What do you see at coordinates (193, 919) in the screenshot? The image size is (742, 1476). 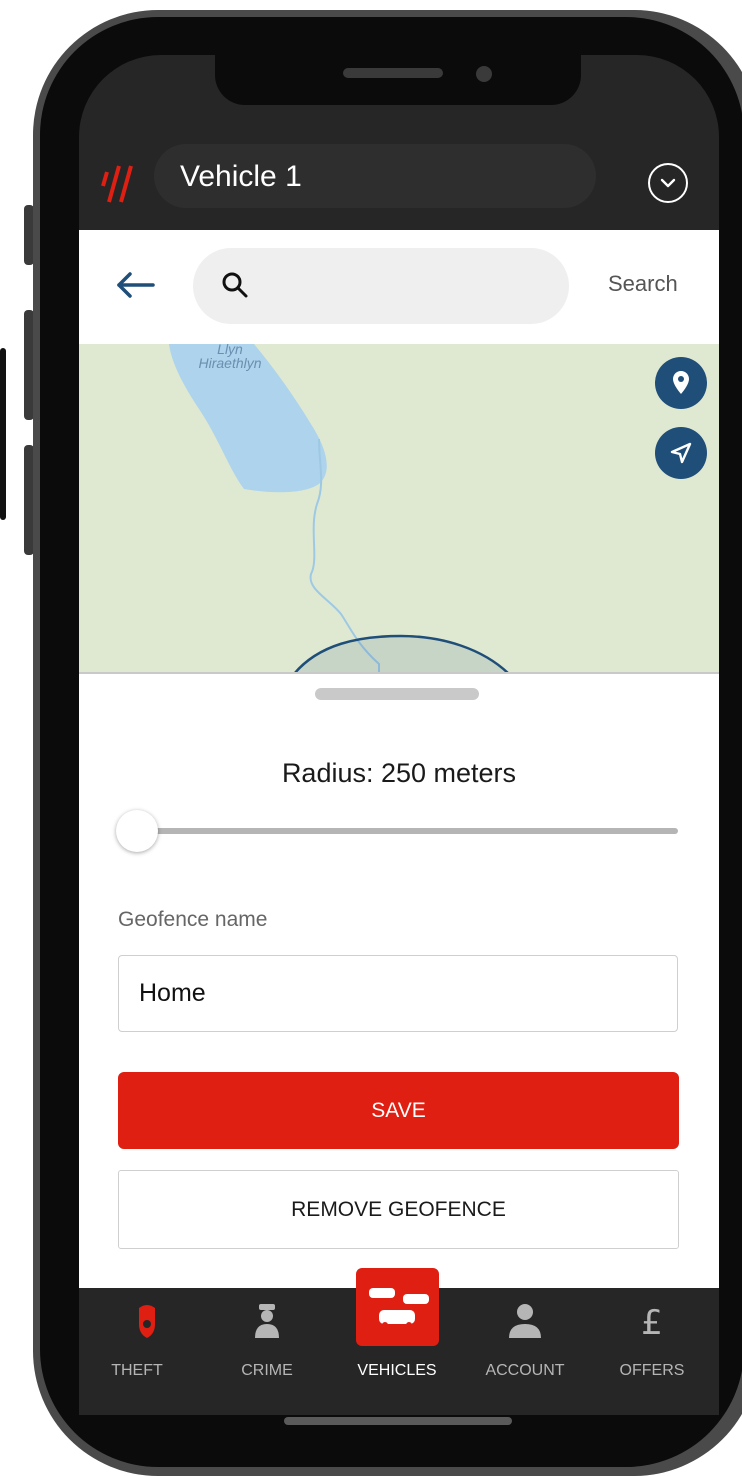 I see `geofence-name-label: Geofence name` at bounding box center [193, 919].